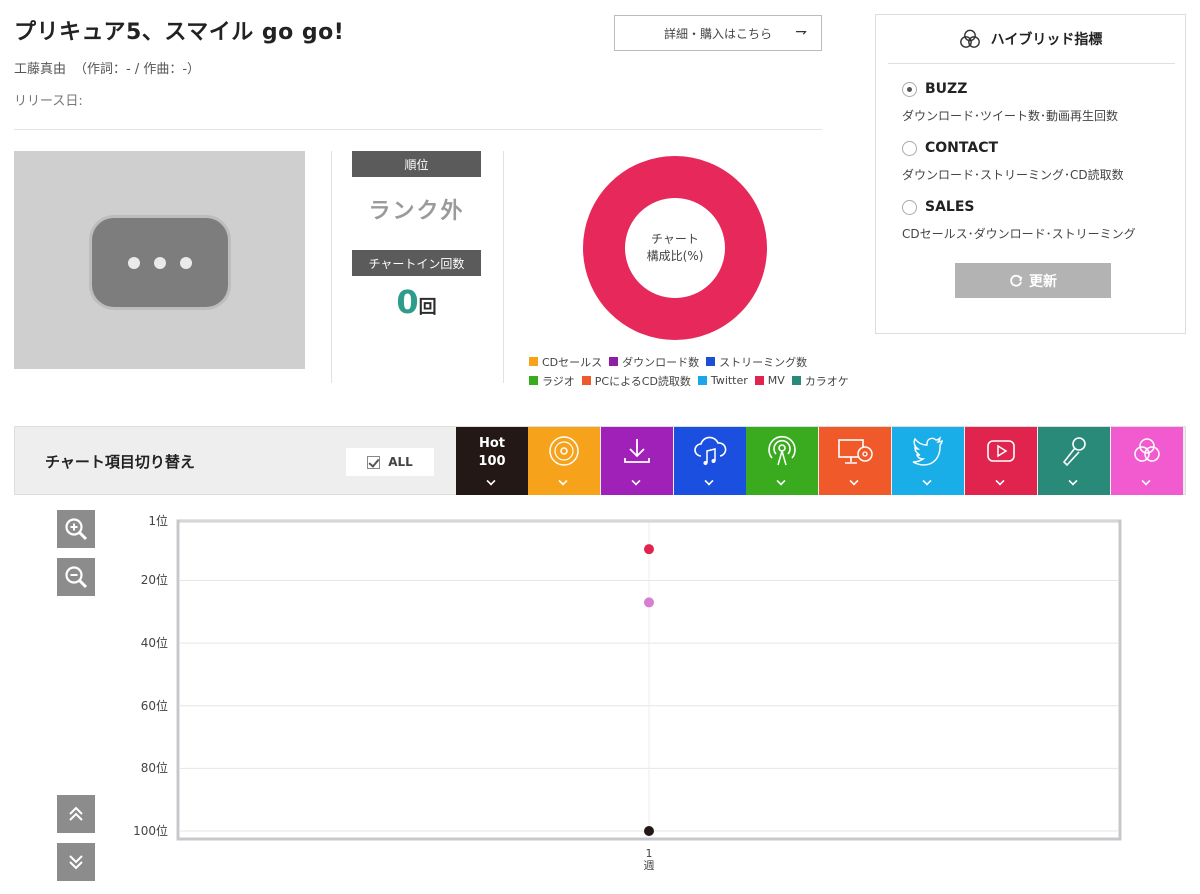 The height and width of the screenshot is (894, 1200). I want to click on hot-line1: Hot, so click(491, 443).